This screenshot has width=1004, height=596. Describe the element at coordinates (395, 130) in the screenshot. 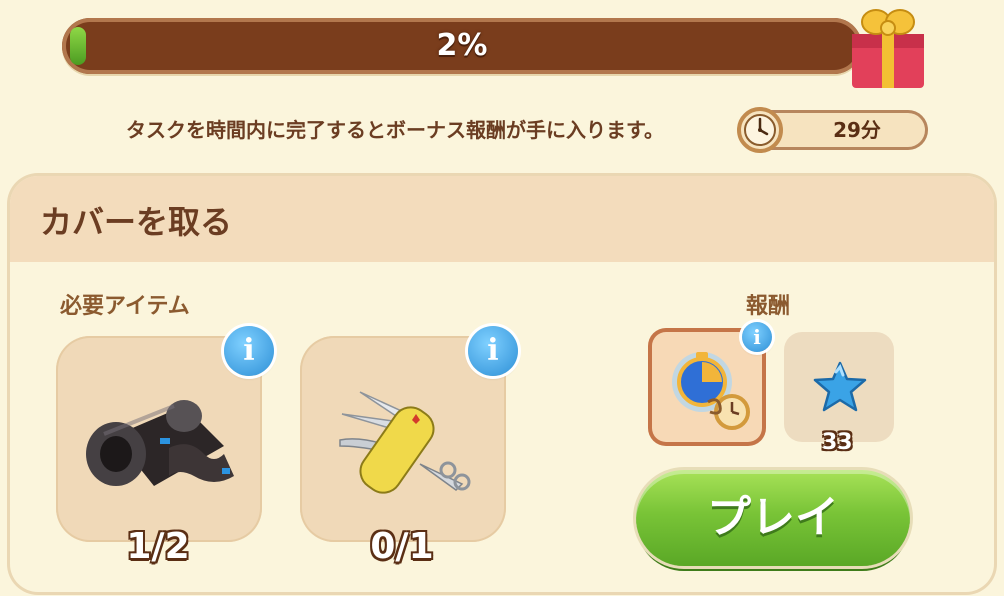

I see `bonus-hint-text: タスクを時間内に完了するとボーナス報酬が手に入ります。` at that location.